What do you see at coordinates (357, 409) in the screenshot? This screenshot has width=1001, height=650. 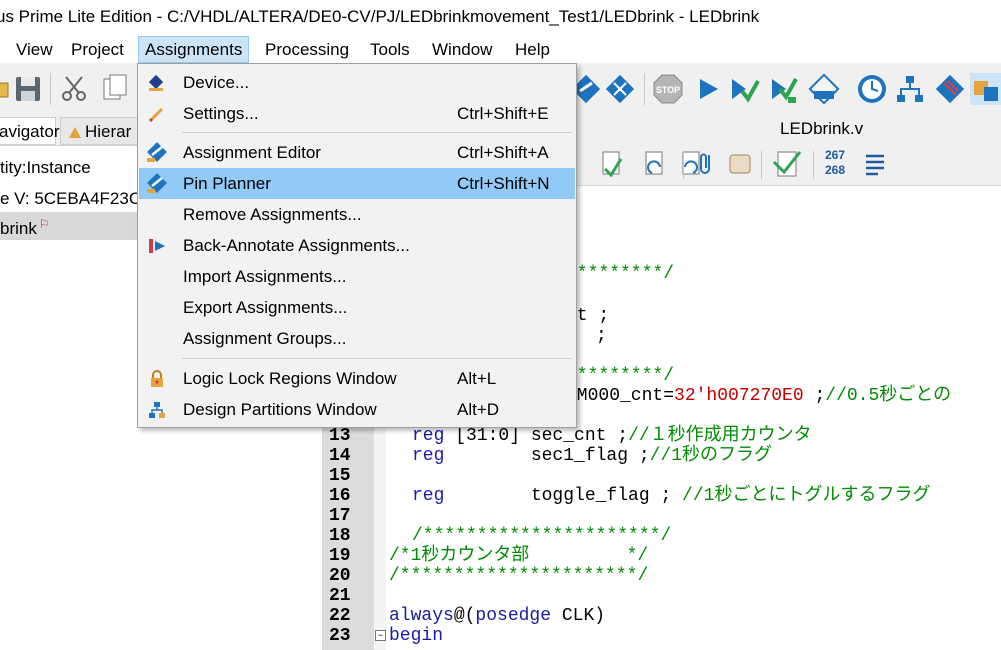 I see `menu-item-design-partitions: Design Partitions Window Alt+D` at bounding box center [357, 409].